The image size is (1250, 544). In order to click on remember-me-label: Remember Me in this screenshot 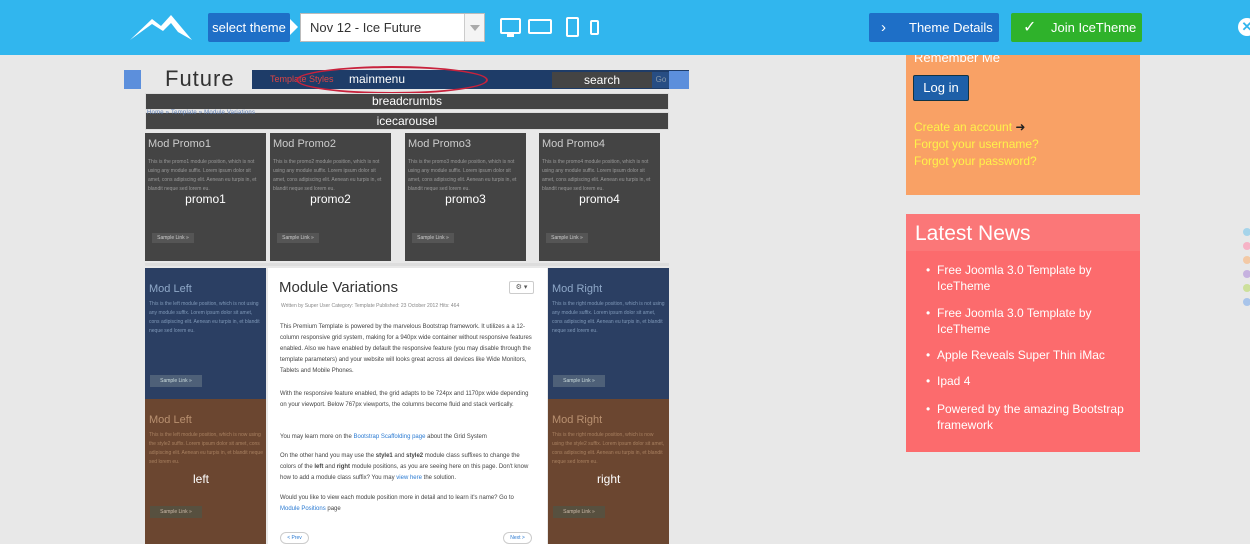, I will do `click(957, 59)`.